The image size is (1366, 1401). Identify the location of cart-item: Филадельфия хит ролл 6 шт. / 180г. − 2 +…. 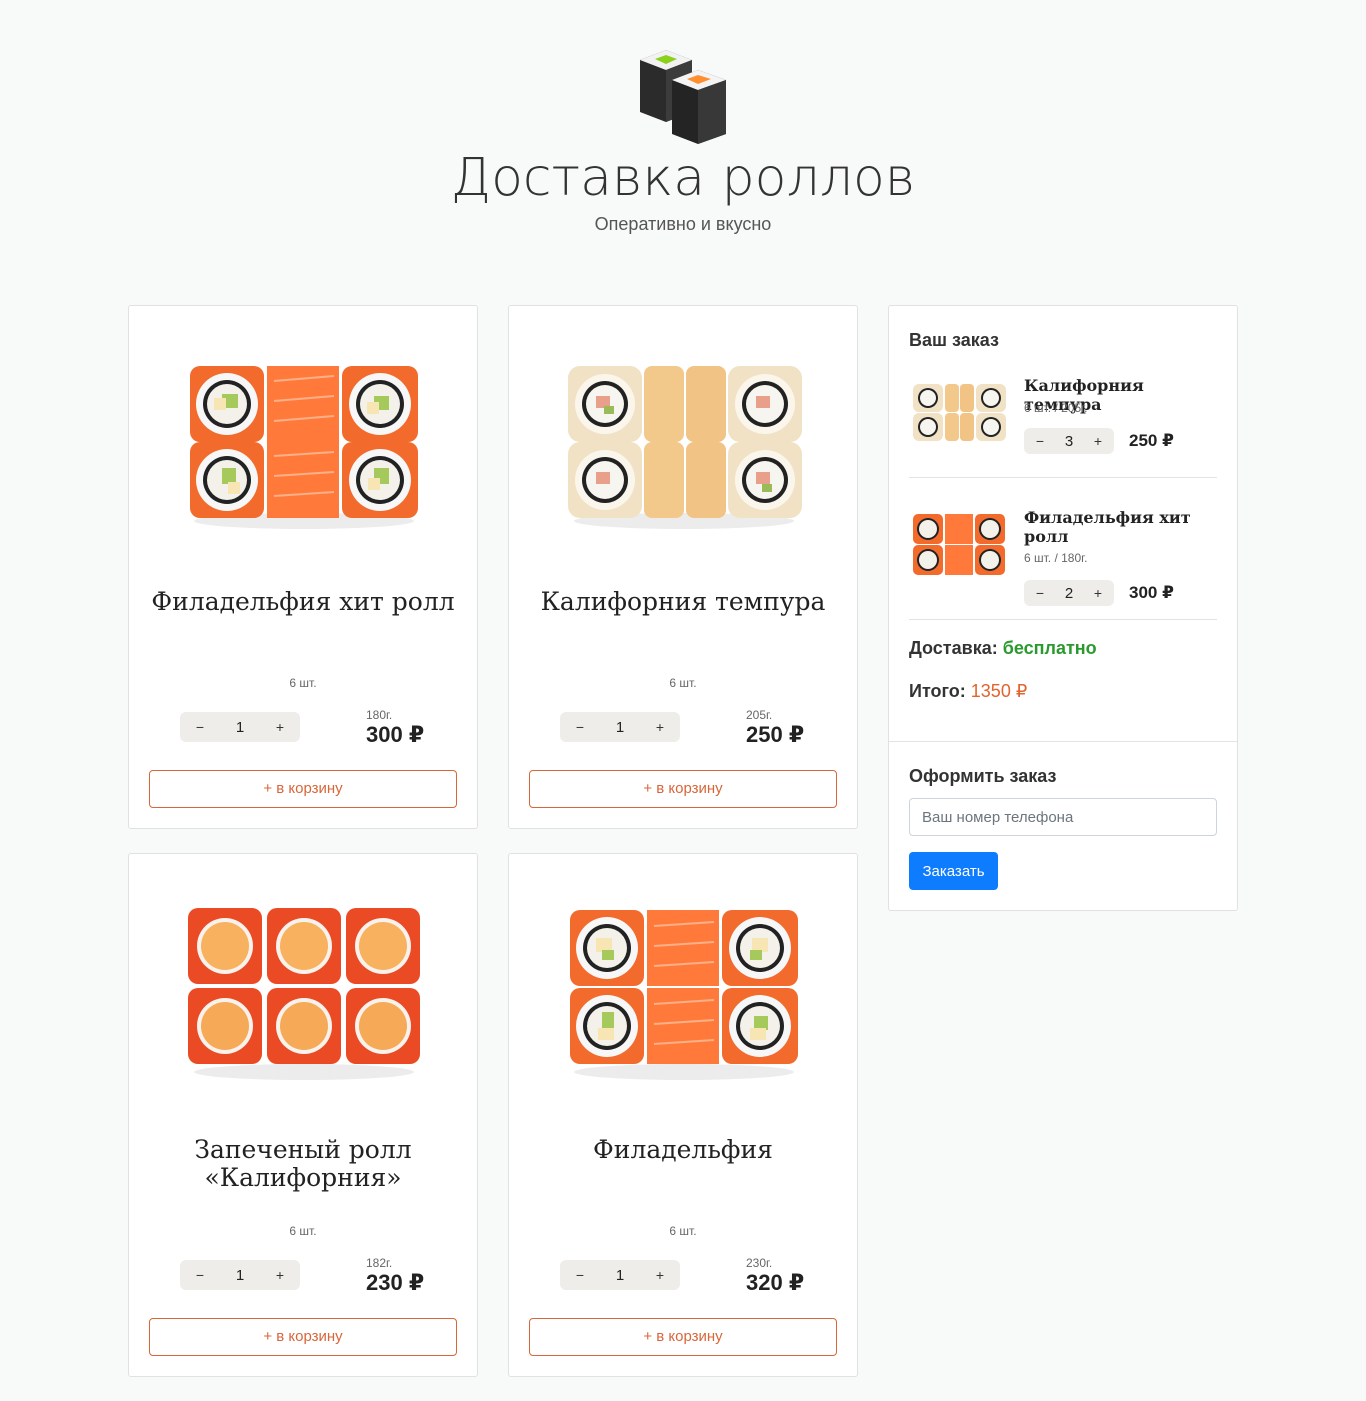
(1063, 558).